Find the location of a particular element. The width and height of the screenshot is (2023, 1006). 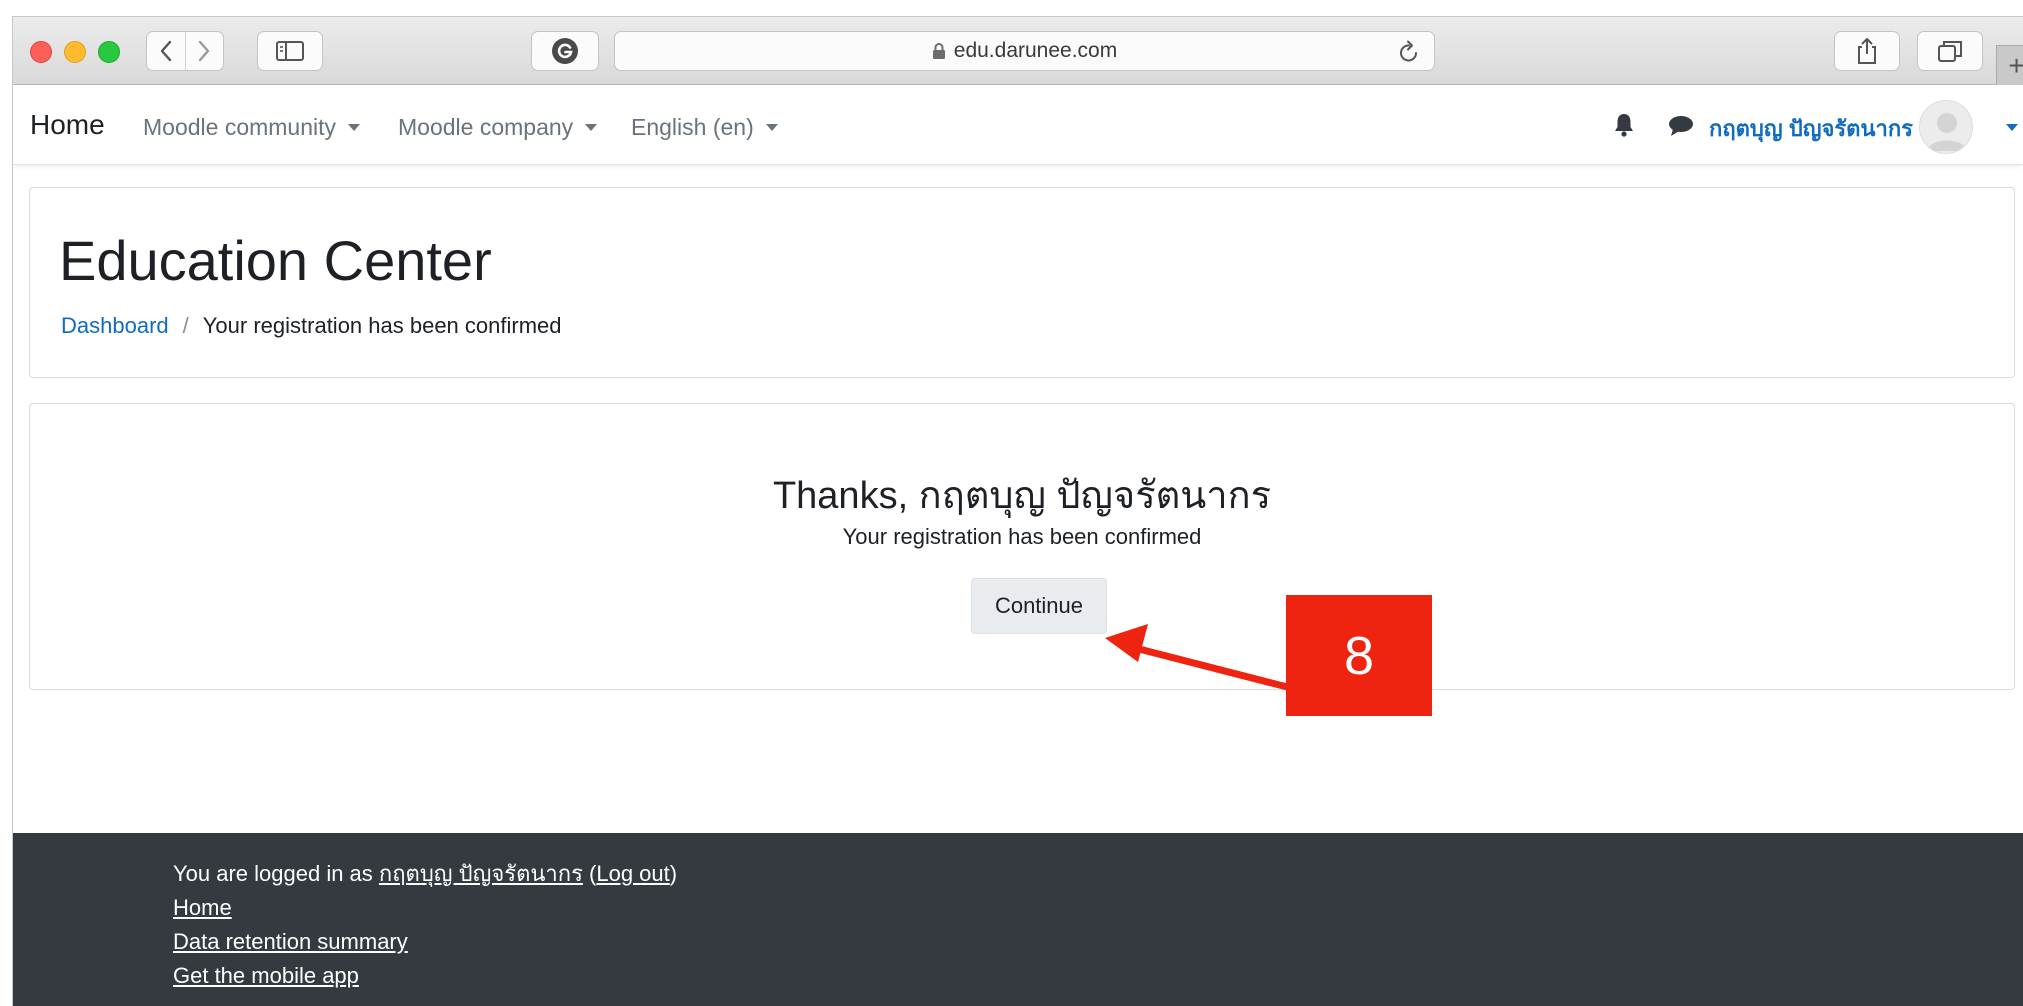

data-retention-link: Data retention summary is located at coordinates (290, 941).